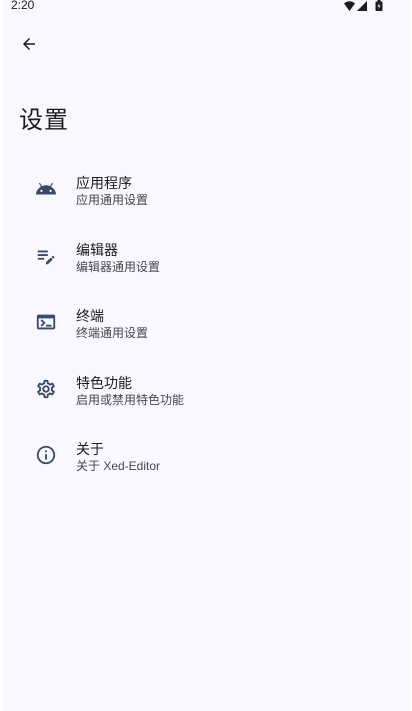 The width and height of the screenshot is (412, 711). What do you see at coordinates (206, 7) in the screenshot?
I see `status-bar: 2:20` at bounding box center [206, 7].